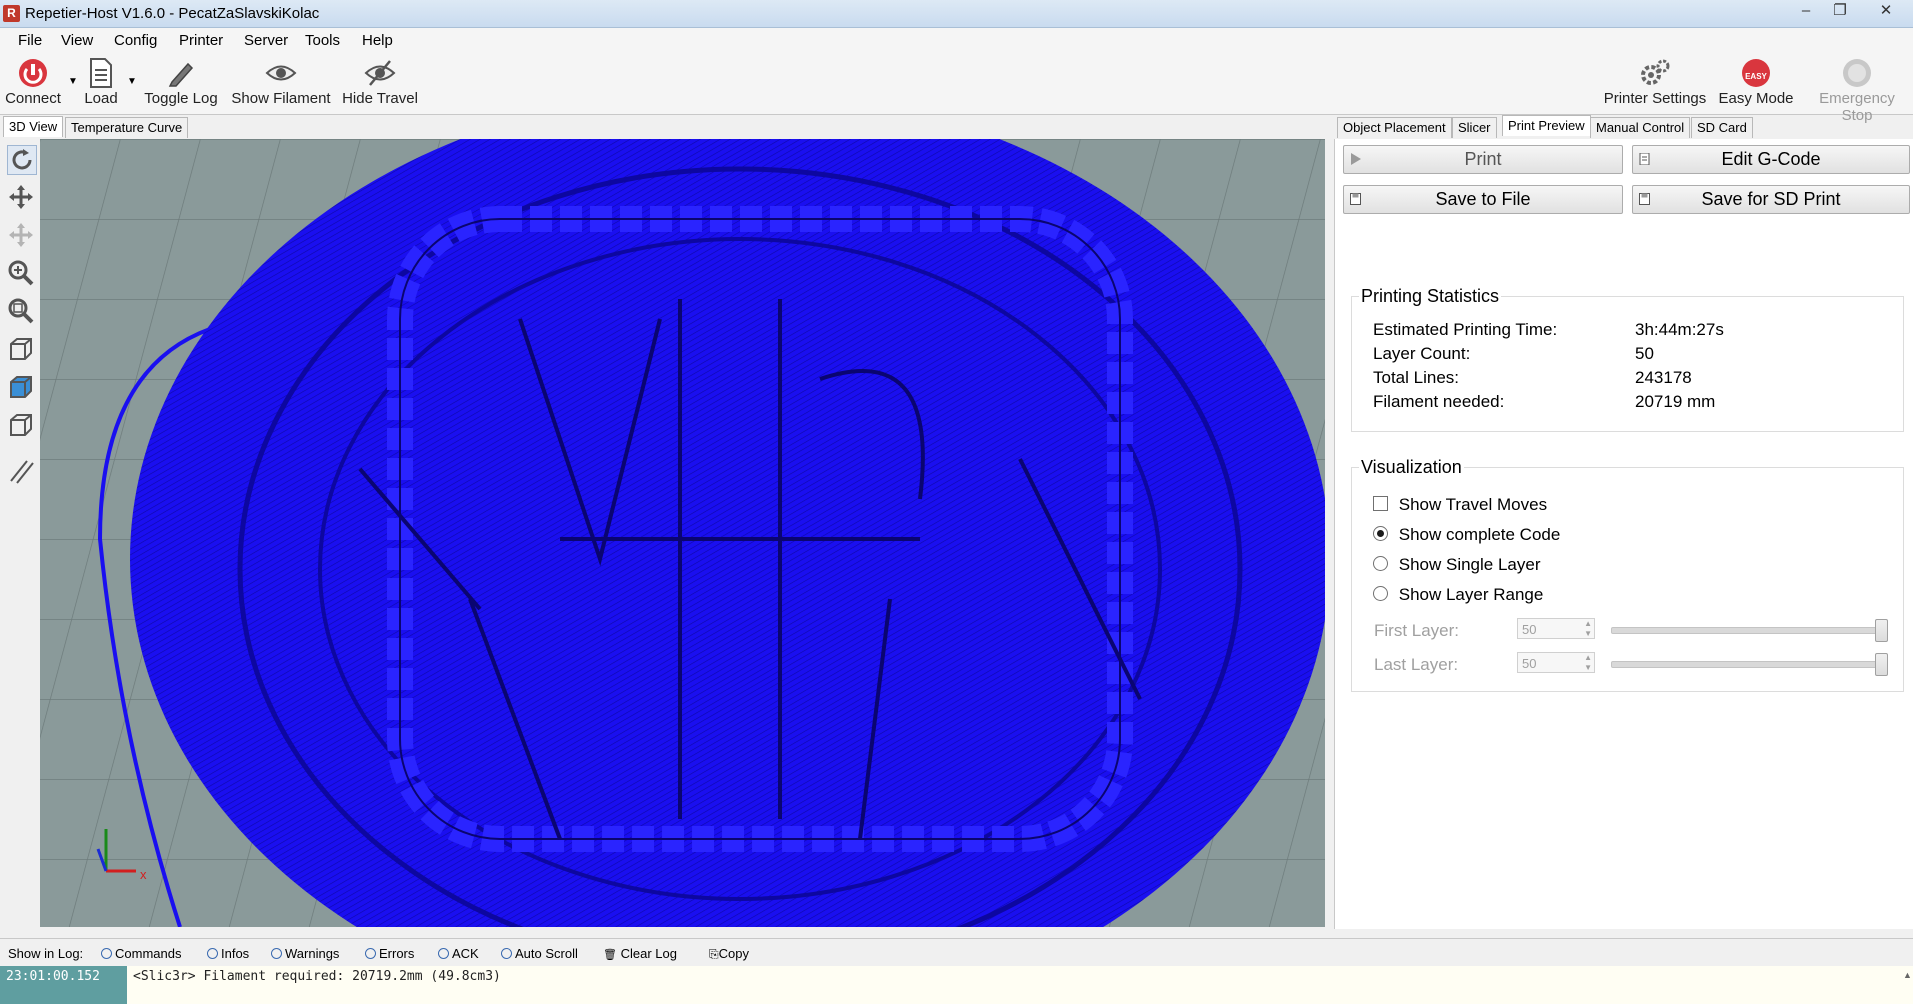 This screenshot has width=1913, height=1004. Describe the element at coordinates (132, 81) in the screenshot. I see `load-dropdown-icon: ▼` at that location.